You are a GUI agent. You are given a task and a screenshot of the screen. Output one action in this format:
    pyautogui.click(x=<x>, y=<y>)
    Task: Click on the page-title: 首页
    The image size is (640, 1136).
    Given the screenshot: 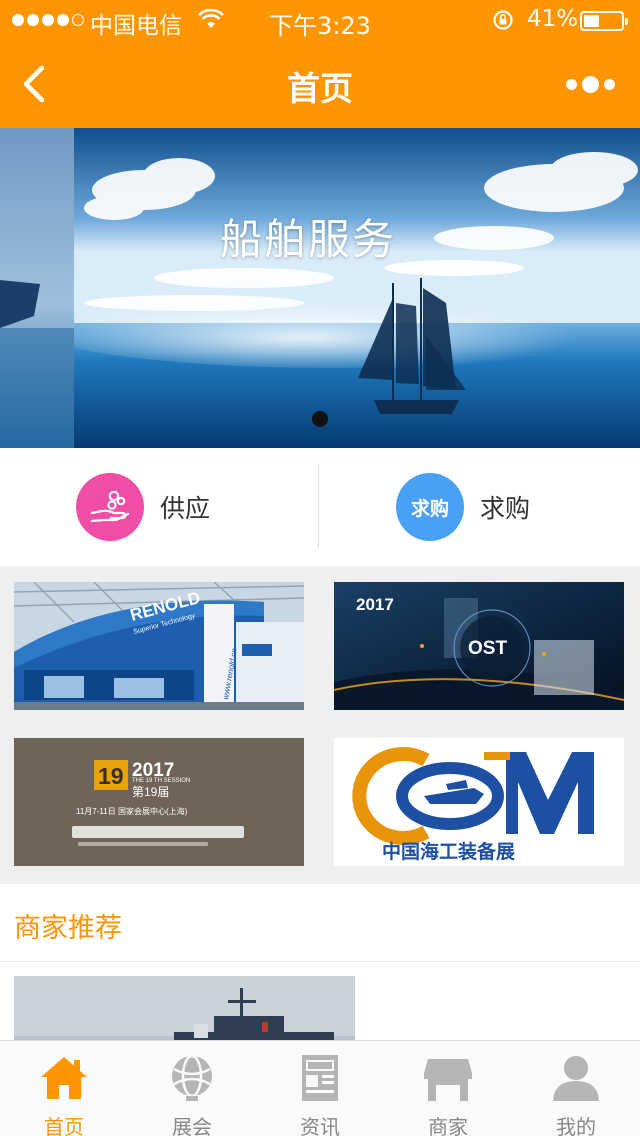 What is the action you would take?
    pyautogui.click(x=320, y=88)
    